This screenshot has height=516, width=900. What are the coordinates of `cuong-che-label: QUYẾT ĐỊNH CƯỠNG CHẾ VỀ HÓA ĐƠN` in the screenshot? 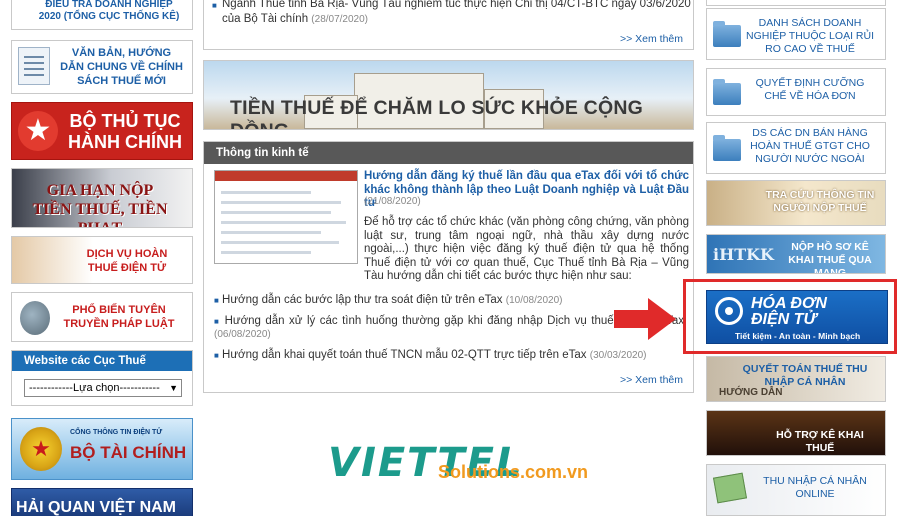 It's located at (810, 89).